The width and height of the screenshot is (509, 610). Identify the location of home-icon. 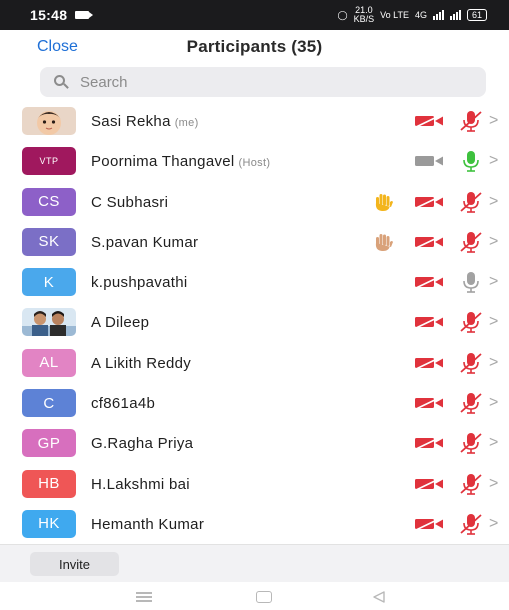
(264, 597).